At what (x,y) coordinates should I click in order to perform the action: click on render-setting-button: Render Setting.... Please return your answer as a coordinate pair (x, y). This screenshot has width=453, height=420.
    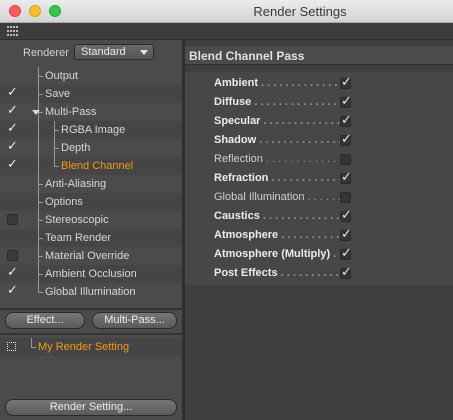
    Looking at the image, I should click on (91, 407).